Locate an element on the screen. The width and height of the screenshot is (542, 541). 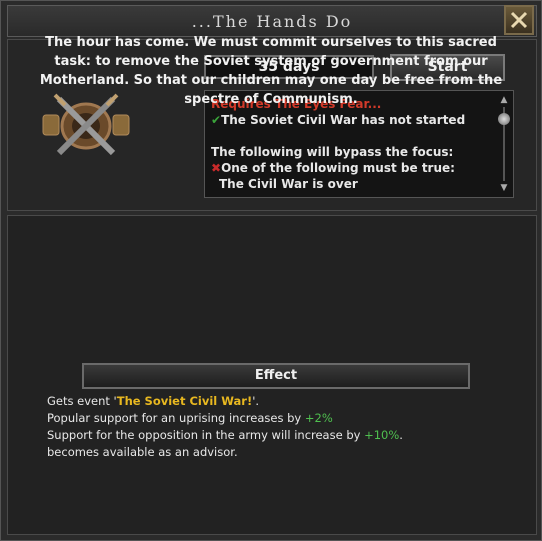
close-icon is located at coordinates (519, 20).